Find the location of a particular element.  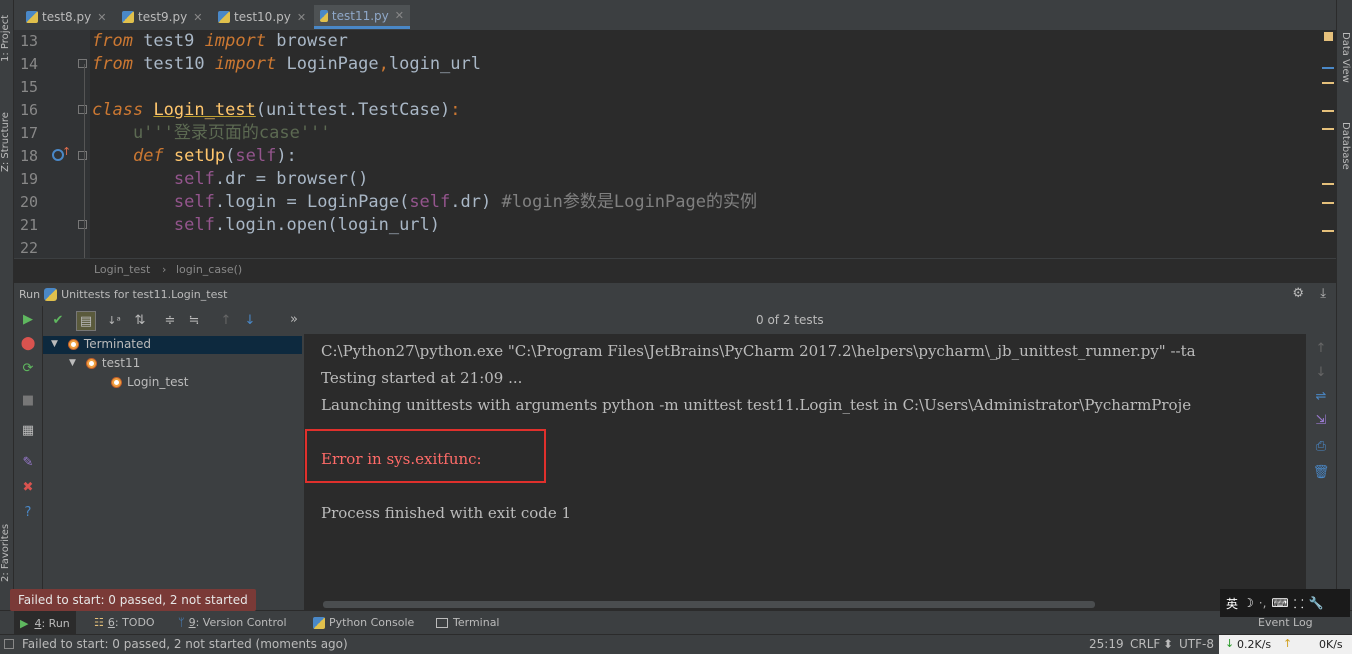

project-tool-button: 1: Project is located at coordinates (5, 38).